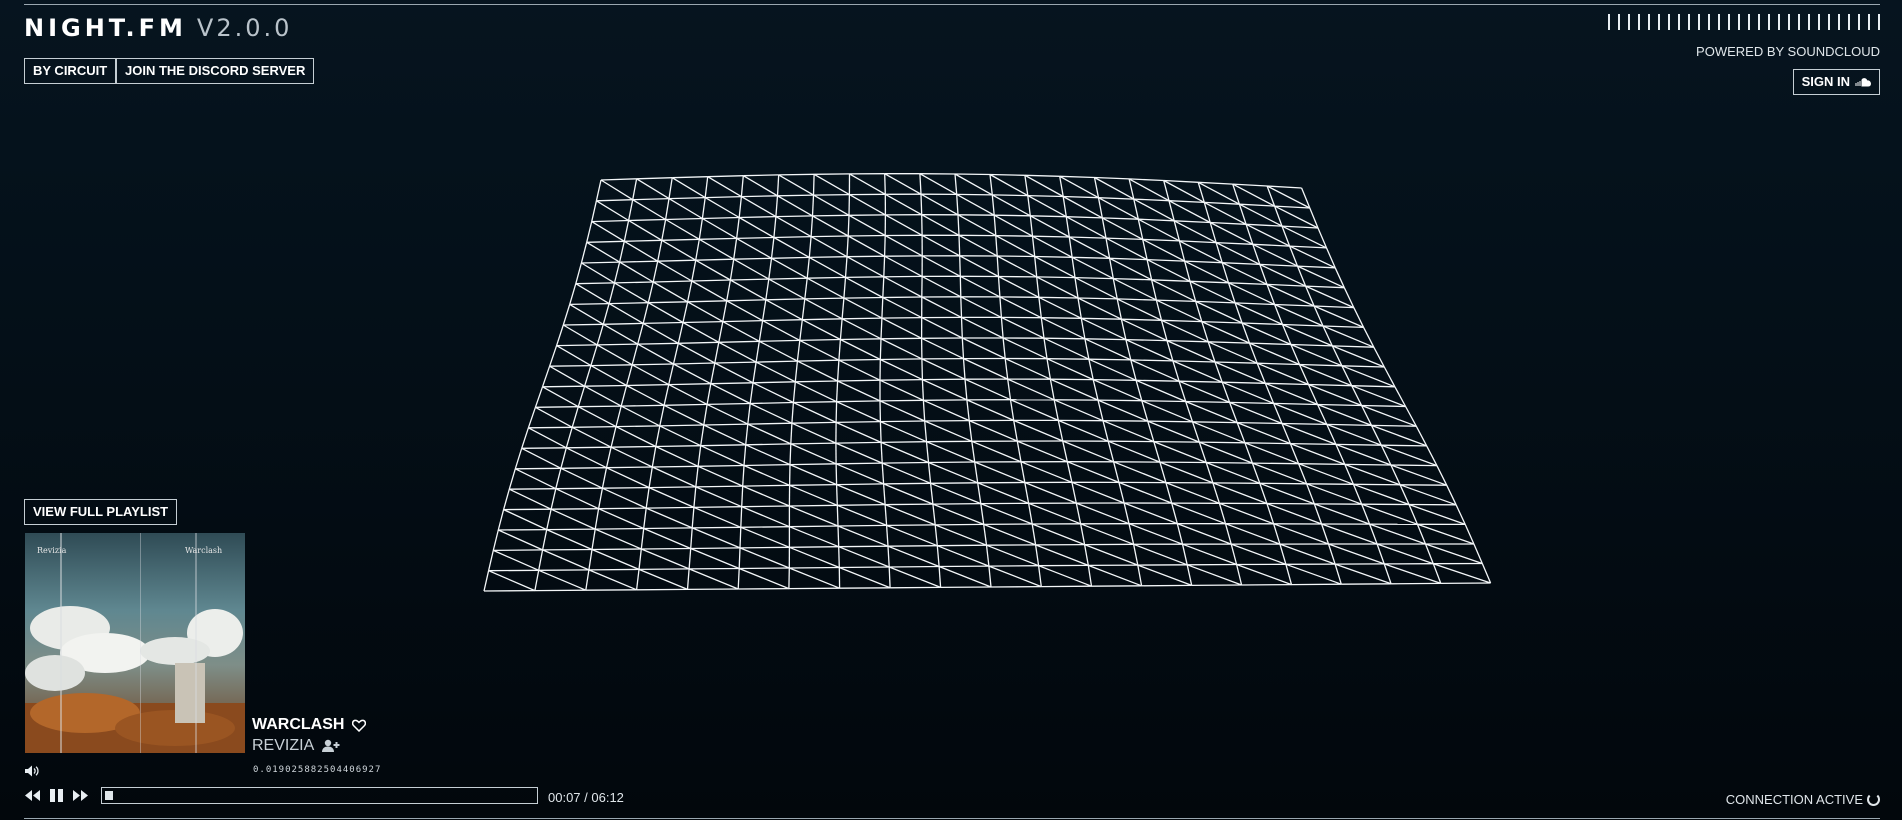  What do you see at coordinates (283, 746) in the screenshot?
I see `track-artist: REVIZIA` at bounding box center [283, 746].